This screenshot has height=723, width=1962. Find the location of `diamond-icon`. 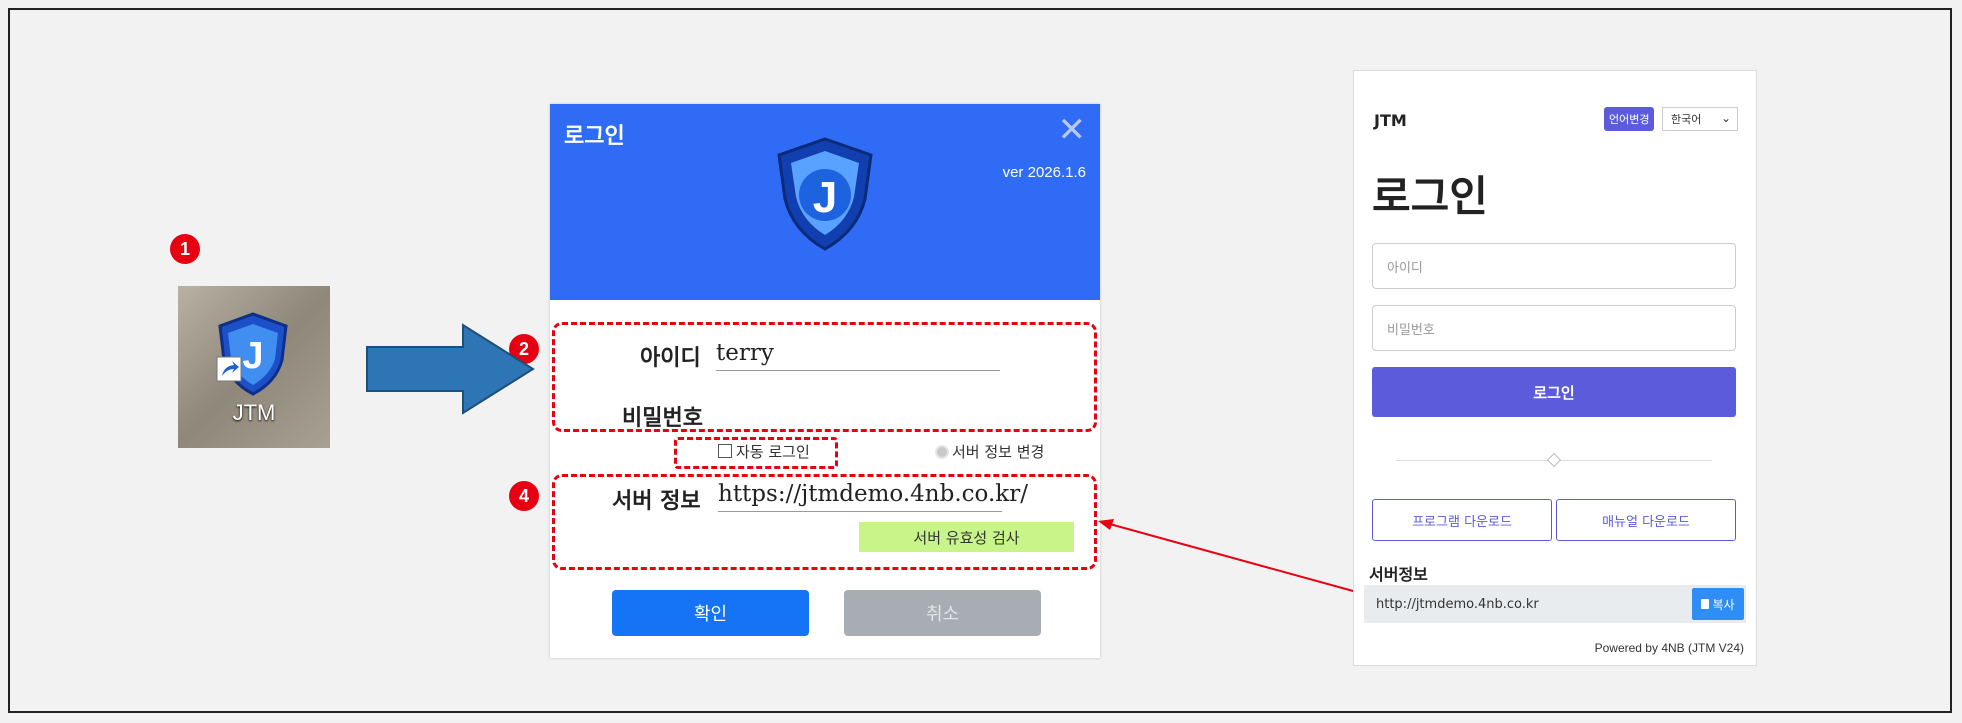

diamond-icon is located at coordinates (1554, 460).